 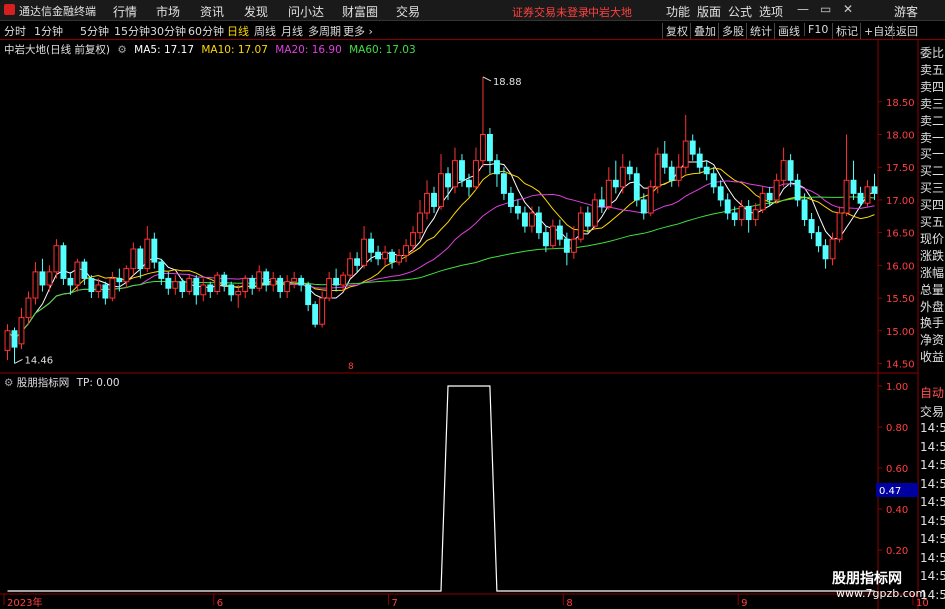 I want to click on back-button: 返回, so click(x=905, y=31).